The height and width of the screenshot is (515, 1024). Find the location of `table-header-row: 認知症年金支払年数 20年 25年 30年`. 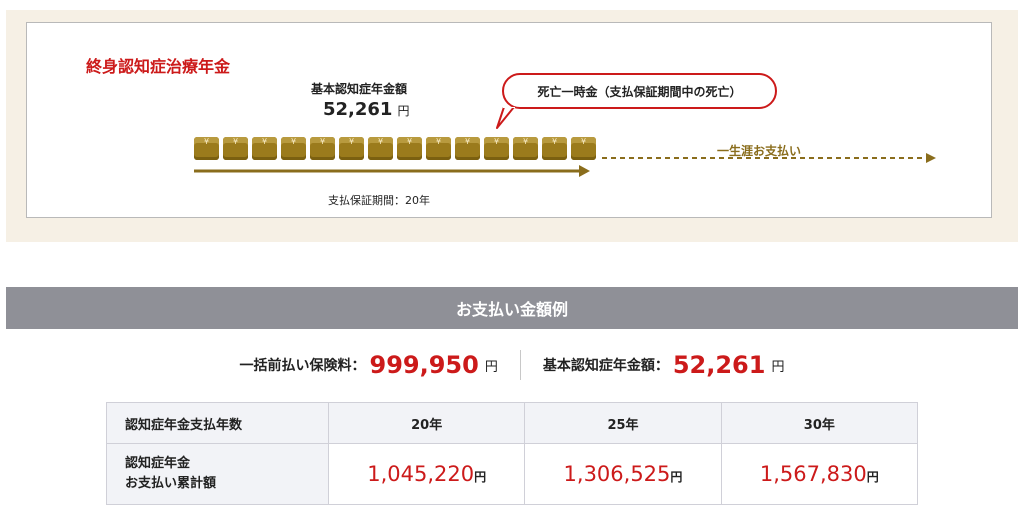

table-header-row: 認知症年金支払年数 20年 25年 30年 is located at coordinates (512, 423).